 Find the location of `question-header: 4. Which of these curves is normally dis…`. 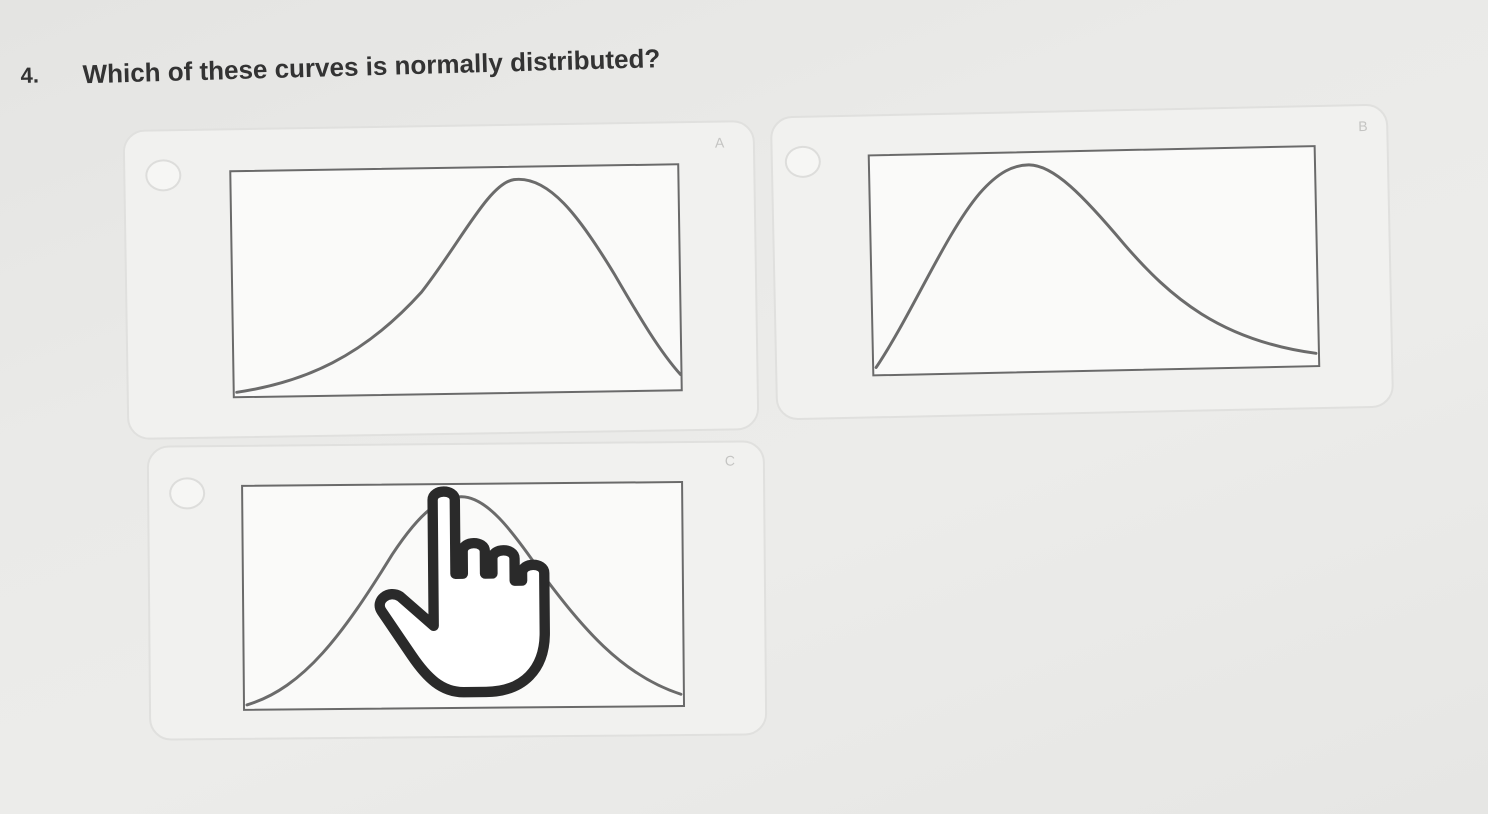

question-header: 4. Which of these curves is normally dis… is located at coordinates (400, 64).